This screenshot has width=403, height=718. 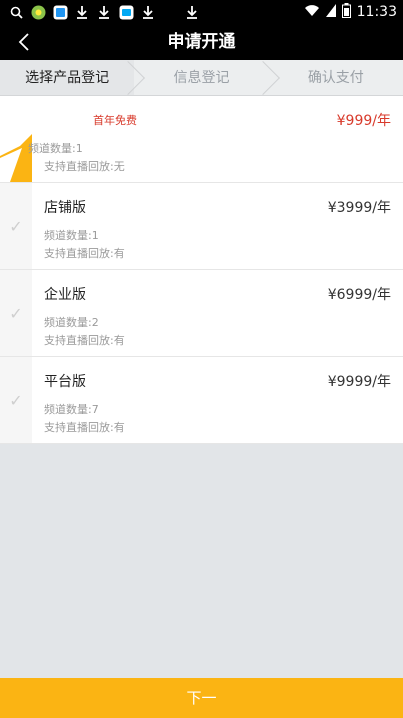 I want to click on step-progress: 选择产品登记 信息登记 确认支付, so click(x=201, y=78).